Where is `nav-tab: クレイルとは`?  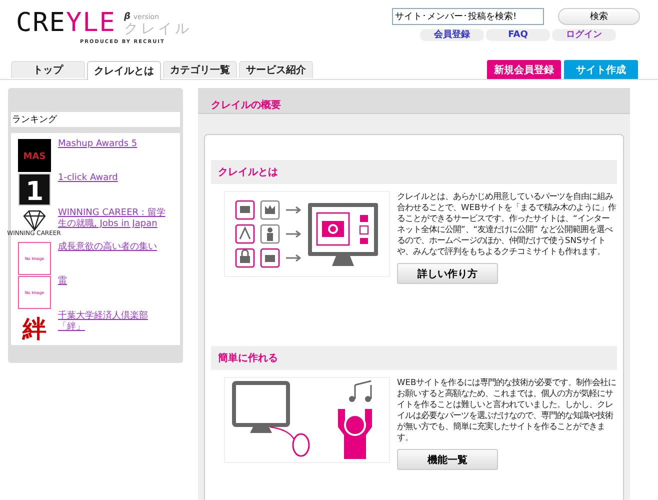
nav-tab: クレイルとは is located at coordinates (124, 70).